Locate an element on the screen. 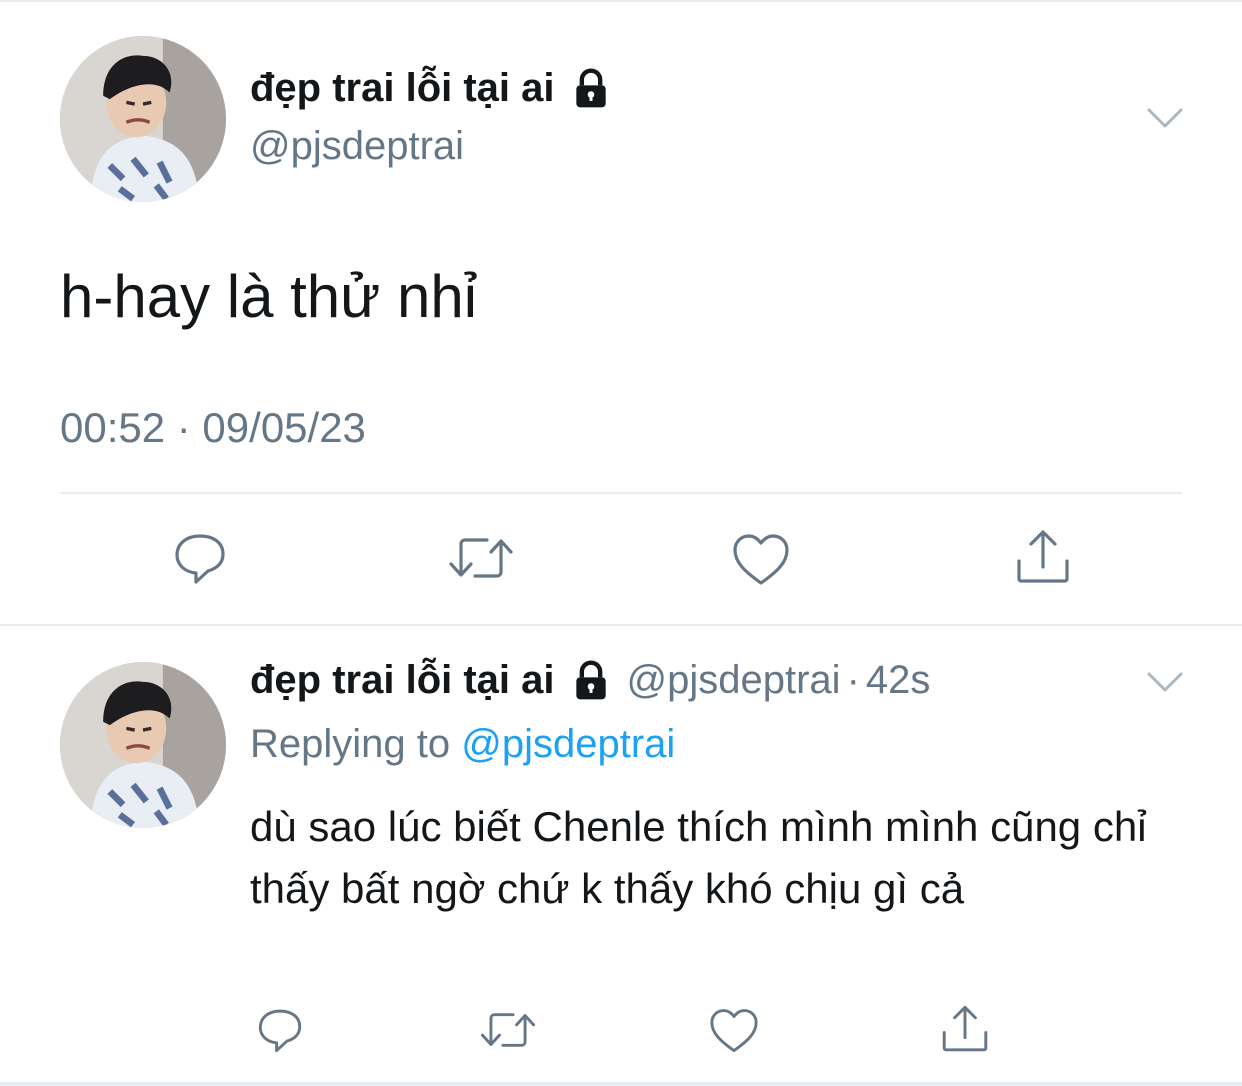  bottom-divider is located at coordinates (621, 1084).